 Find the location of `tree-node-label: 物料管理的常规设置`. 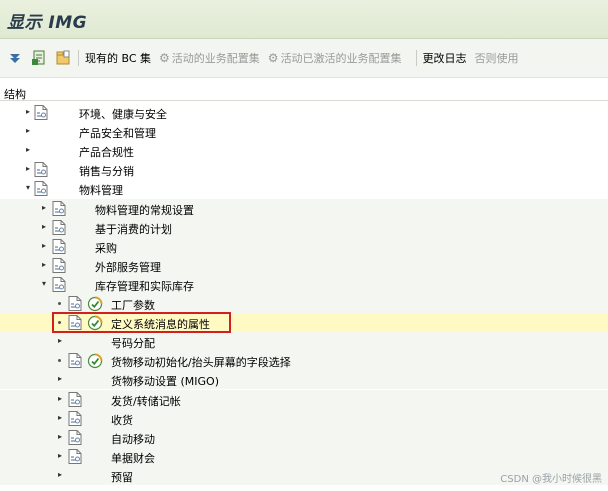

tree-node-label: 物料管理的常规设置 is located at coordinates (144, 210).